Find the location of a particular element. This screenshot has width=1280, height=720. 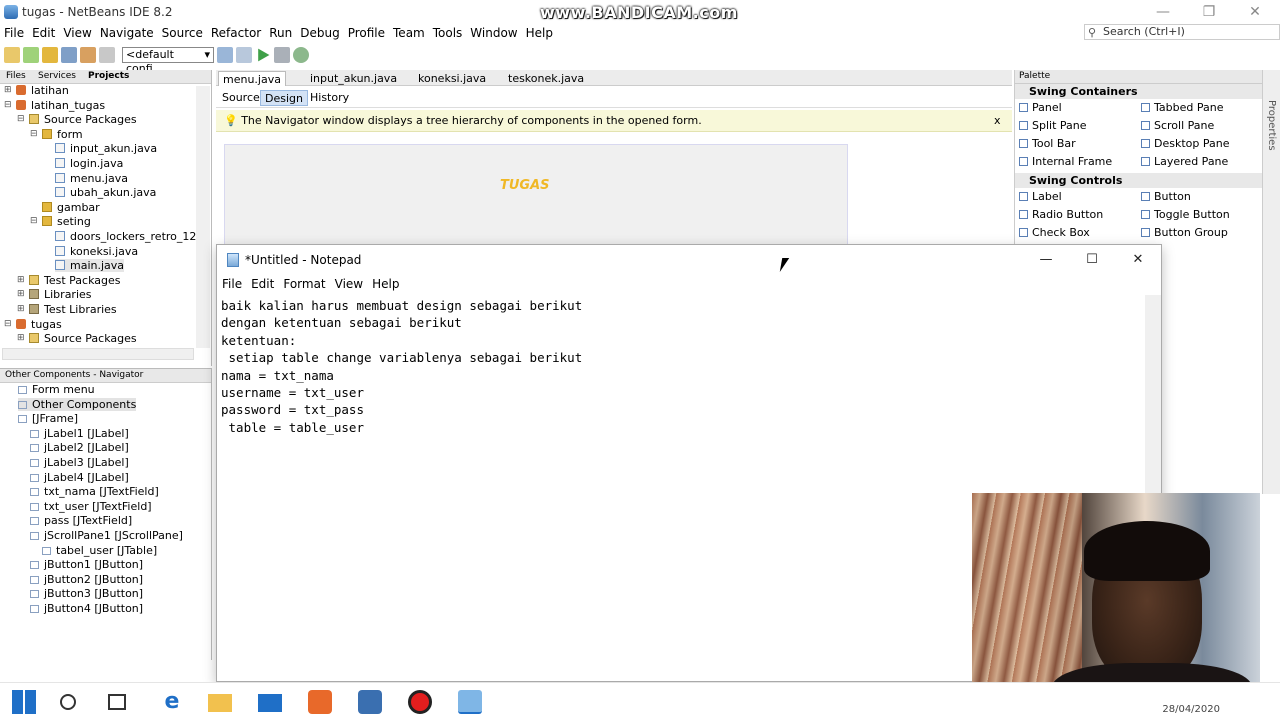

navigator-tree-item: jLabel4 [JLabel] is located at coordinates (79, 477).